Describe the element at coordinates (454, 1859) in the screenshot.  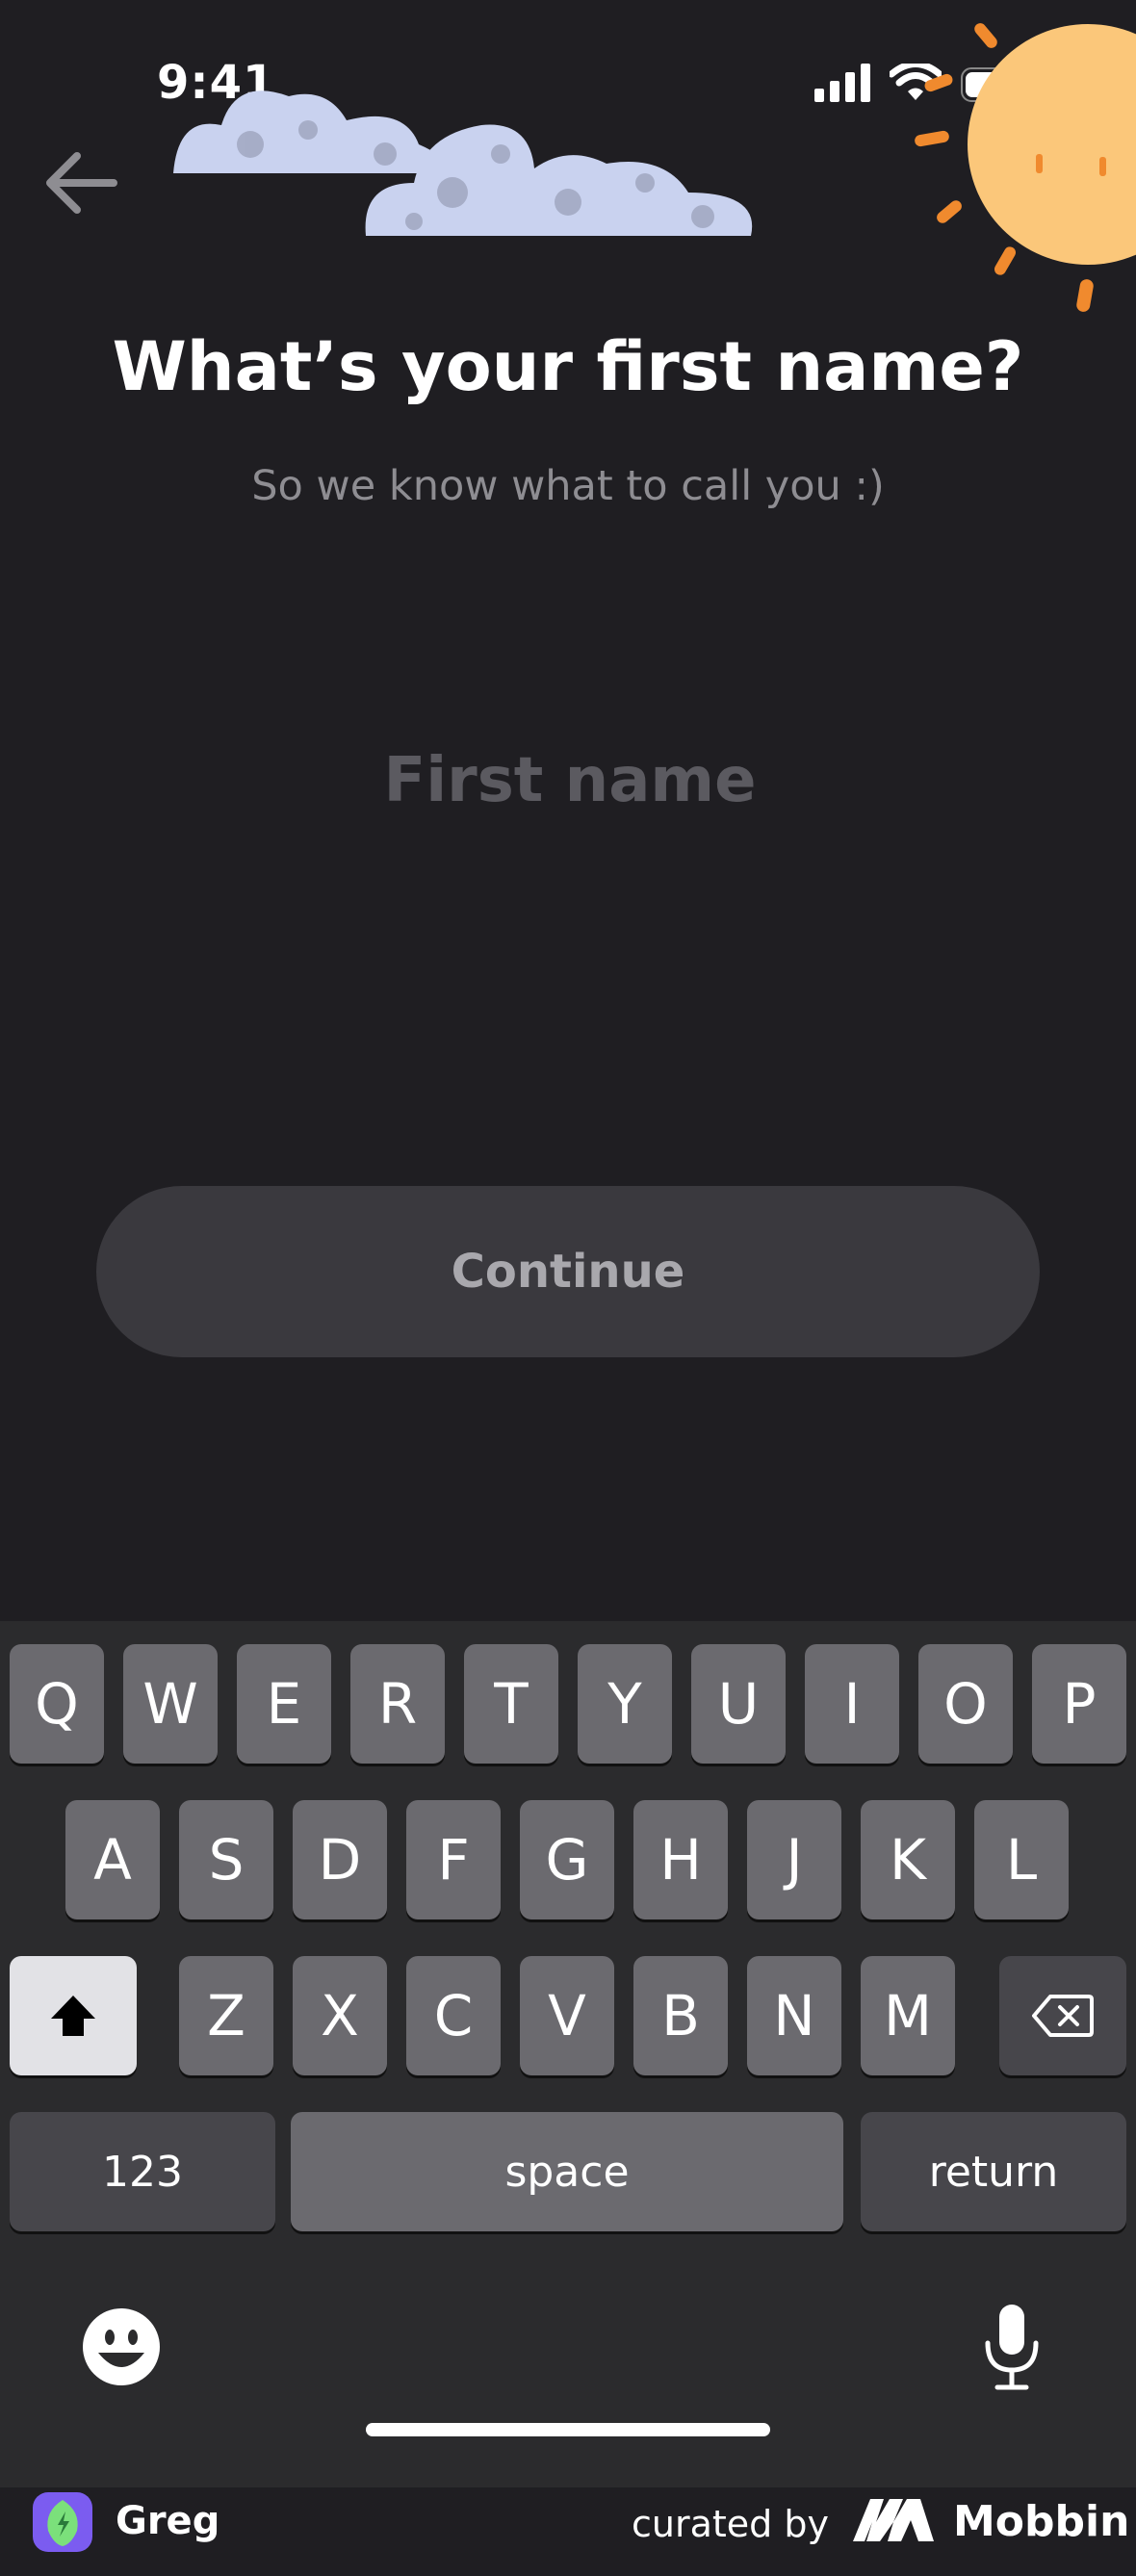
I see `key-f: F` at that location.